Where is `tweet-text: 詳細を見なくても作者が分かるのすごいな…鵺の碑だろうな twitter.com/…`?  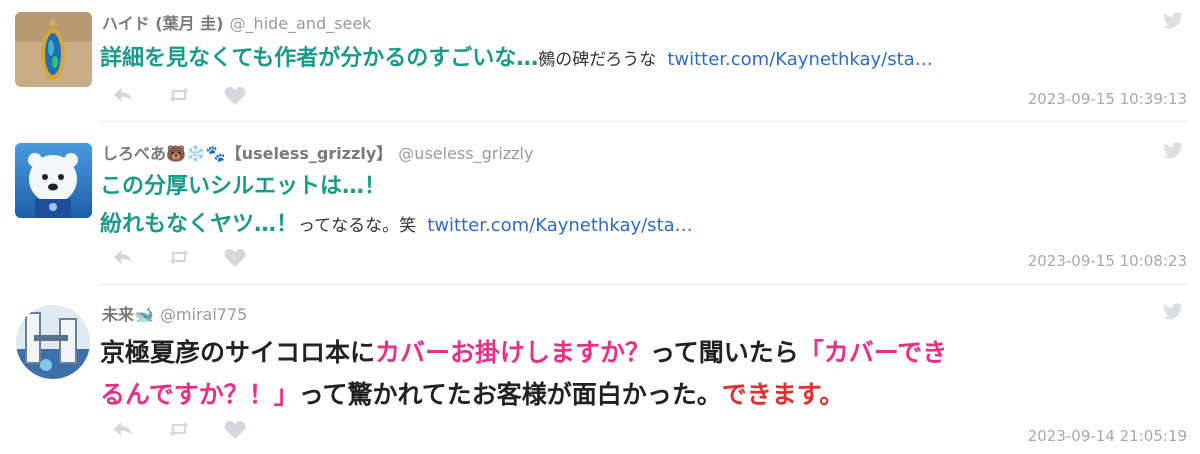 tweet-text: 詳細を見なくても作者が分かるのすごいな…鵺の碑だろうな twitter.com/… is located at coordinates (516, 59).